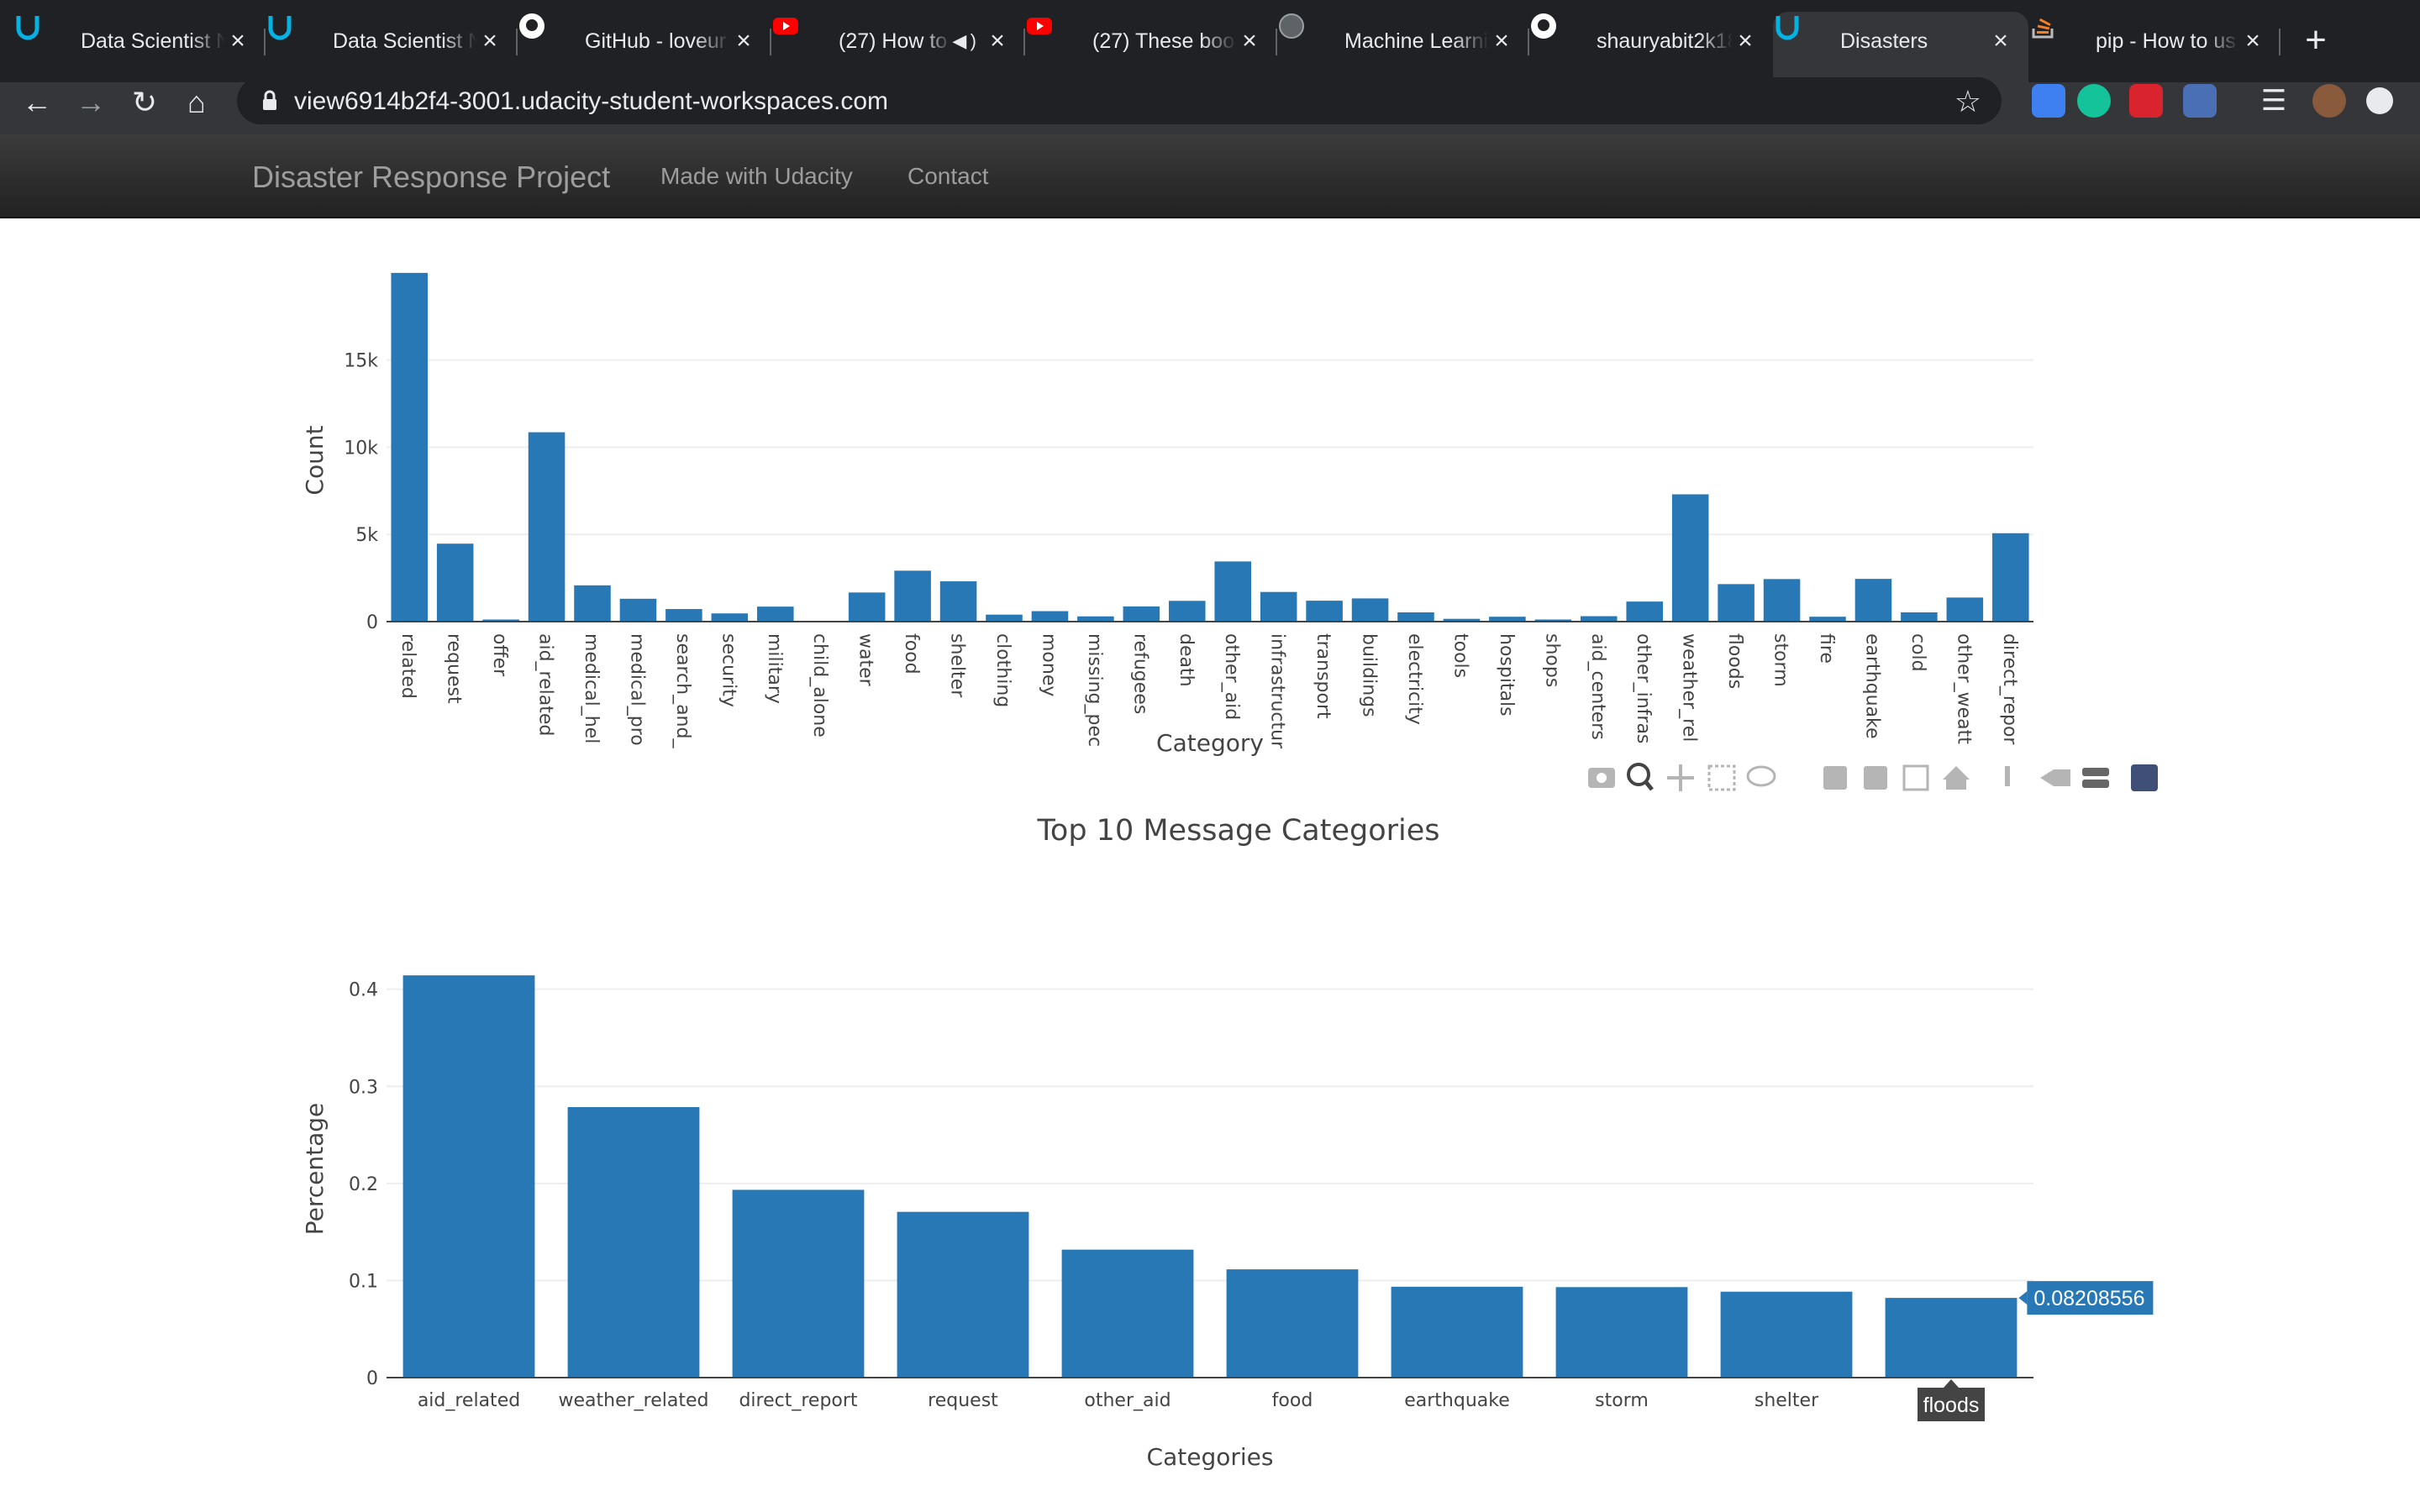 The height and width of the screenshot is (1512, 2420). I want to click on tooltip-category: floods, so click(1951, 1405).